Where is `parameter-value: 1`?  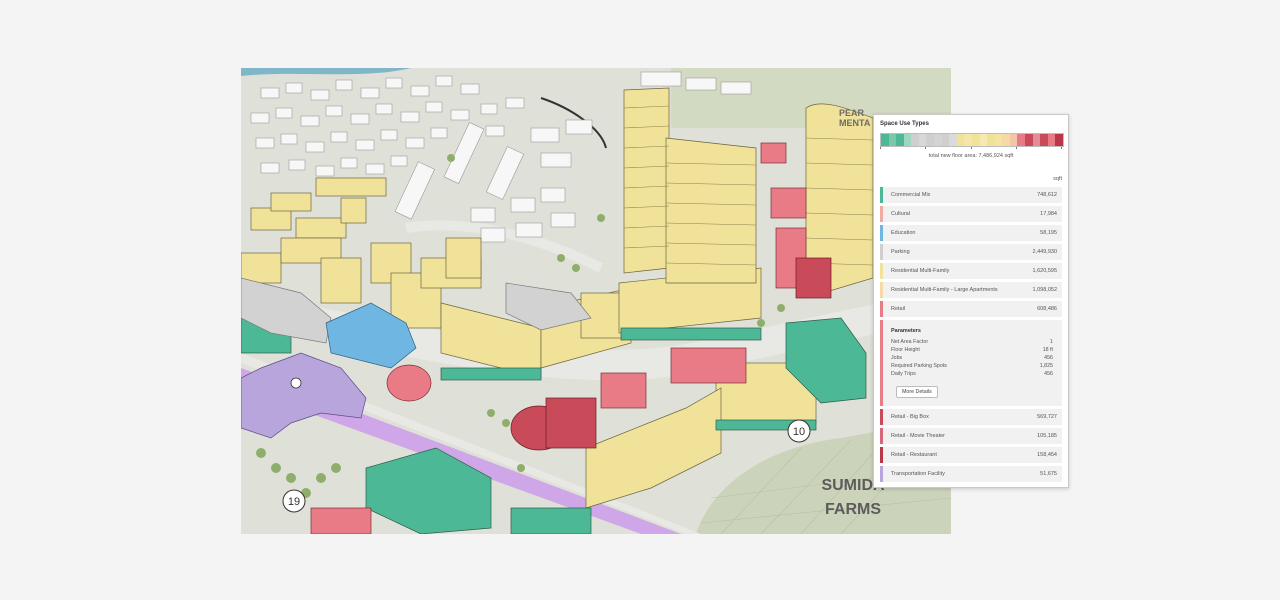
parameter-value: 1 is located at coordinates (1051, 342).